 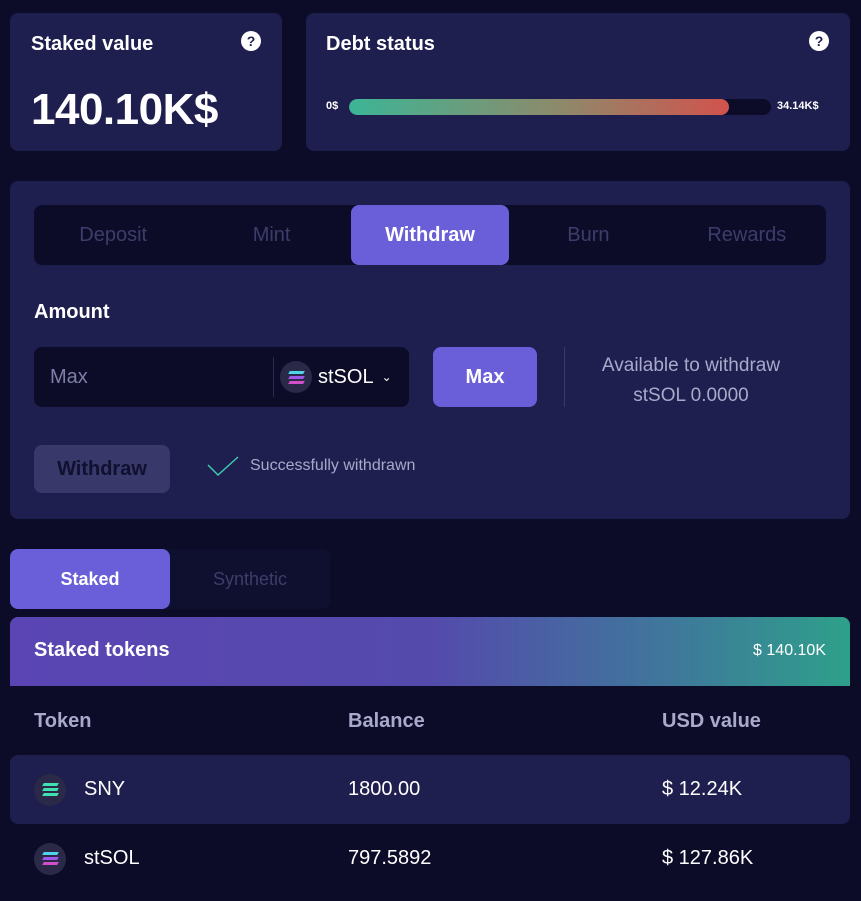 I want to click on token-name: SNY, so click(x=105, y=789).